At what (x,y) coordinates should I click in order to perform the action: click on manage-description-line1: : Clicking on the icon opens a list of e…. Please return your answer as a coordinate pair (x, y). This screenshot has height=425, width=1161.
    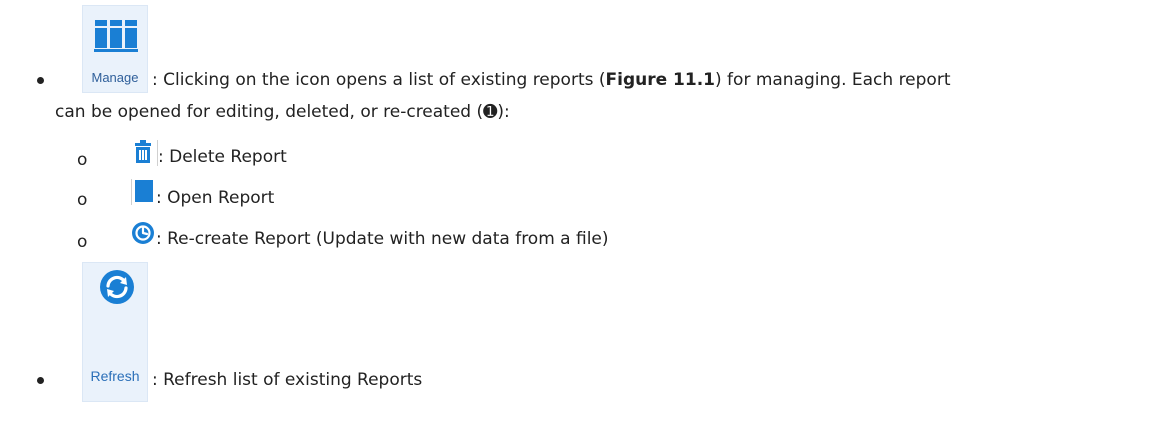
    Looking at the image, I should click on (551, 80).